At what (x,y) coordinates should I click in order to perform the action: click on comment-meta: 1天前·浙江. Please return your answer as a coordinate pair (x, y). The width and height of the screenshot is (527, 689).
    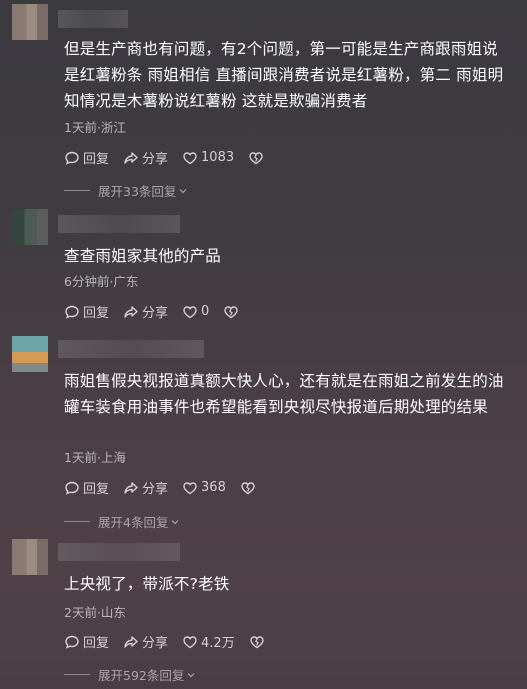
    Looking at the image, I should click on (95, 127).